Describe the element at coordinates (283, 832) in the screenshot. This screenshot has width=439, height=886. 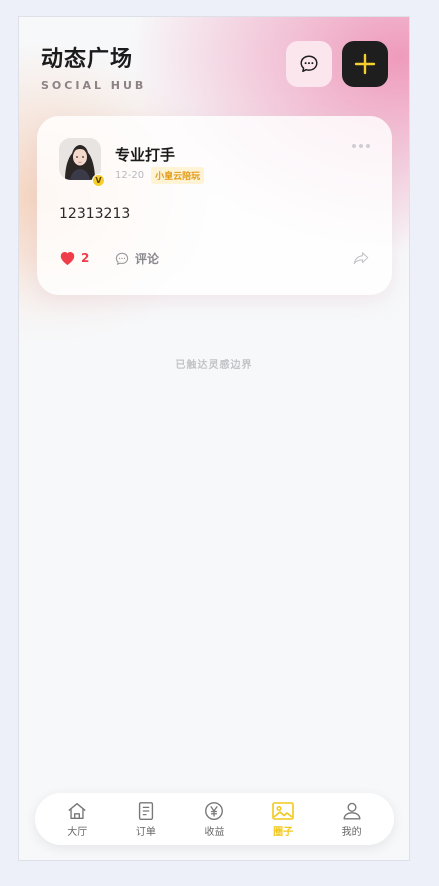
I see `tab-label: 圈子` at that location.